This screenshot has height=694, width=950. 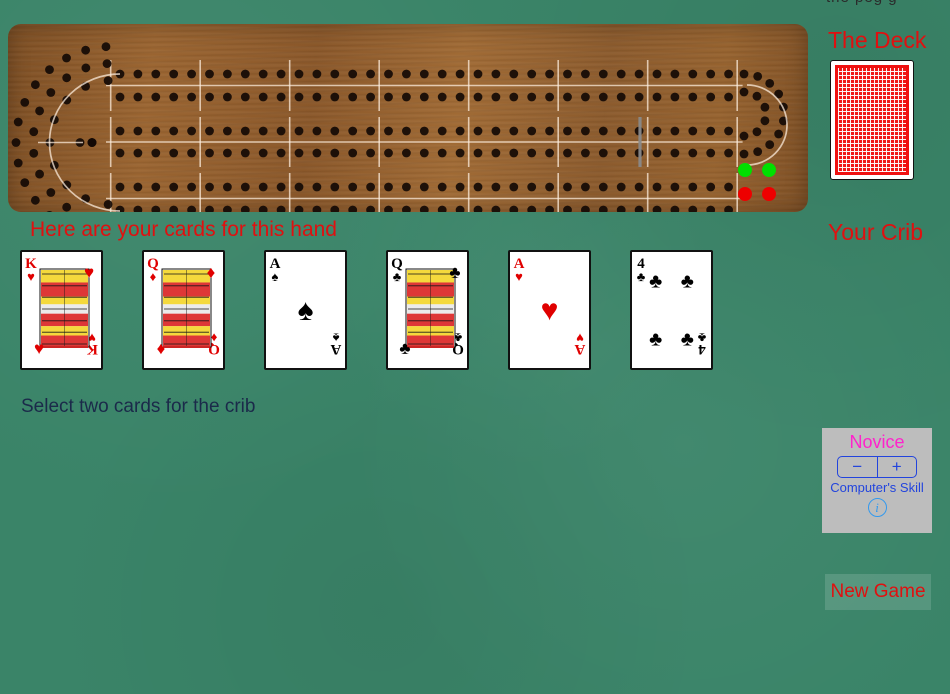 I want to click on hand-card-queen-of-clubs: Q ♣ Q ♣ ♣ ♣, so click(x=427, y=310).